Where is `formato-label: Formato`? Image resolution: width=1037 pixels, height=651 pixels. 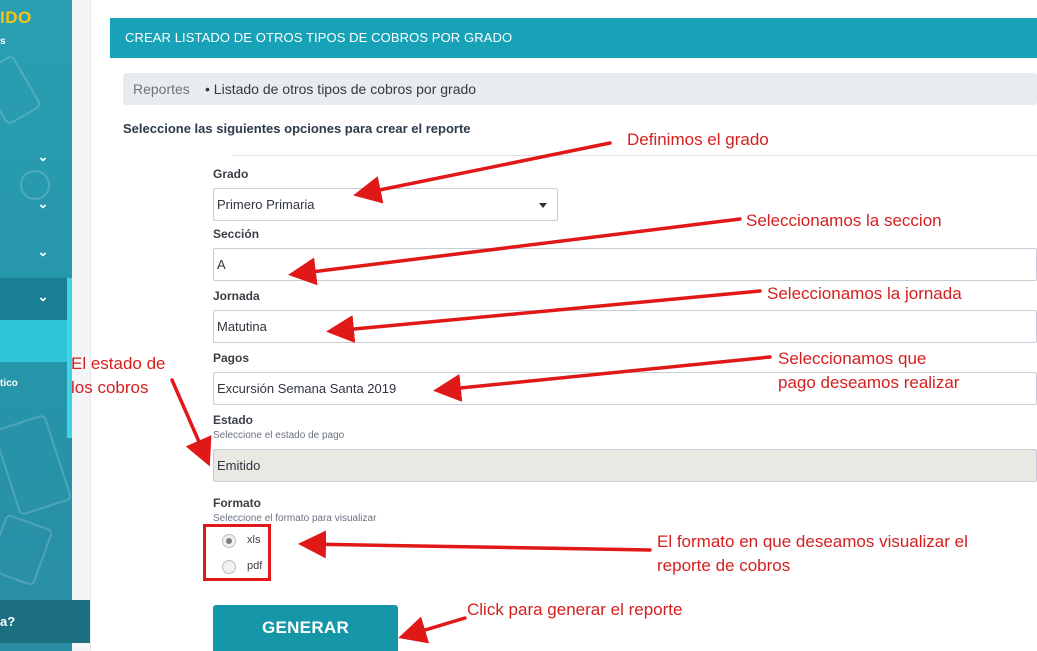 formato-label: Formato is located at coordinates (237, 503).